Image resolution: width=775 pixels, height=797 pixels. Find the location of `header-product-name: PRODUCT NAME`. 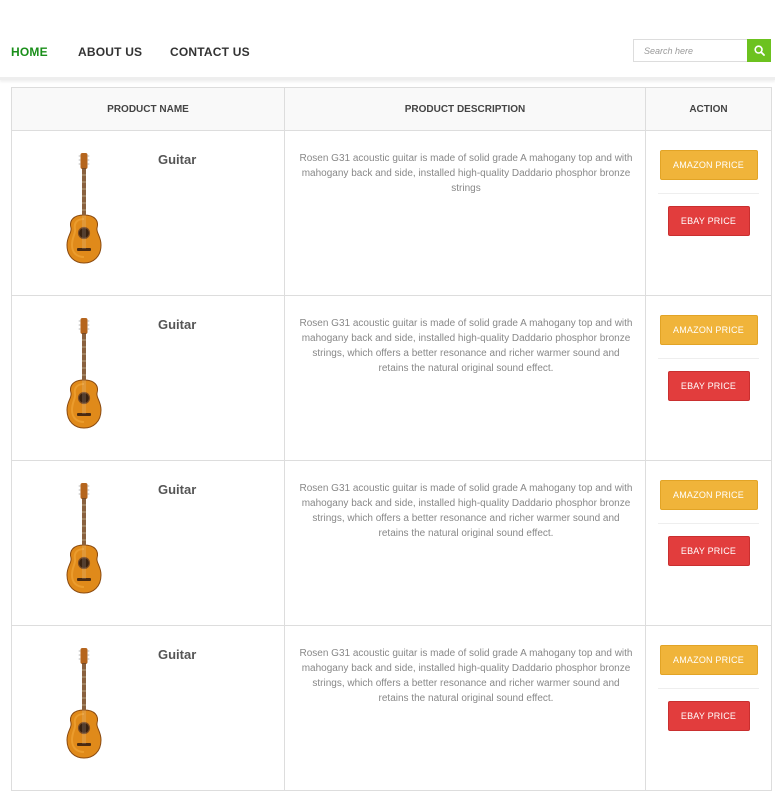

header-product-name: PRODUCT NAME is located at coordinates (148, 109).